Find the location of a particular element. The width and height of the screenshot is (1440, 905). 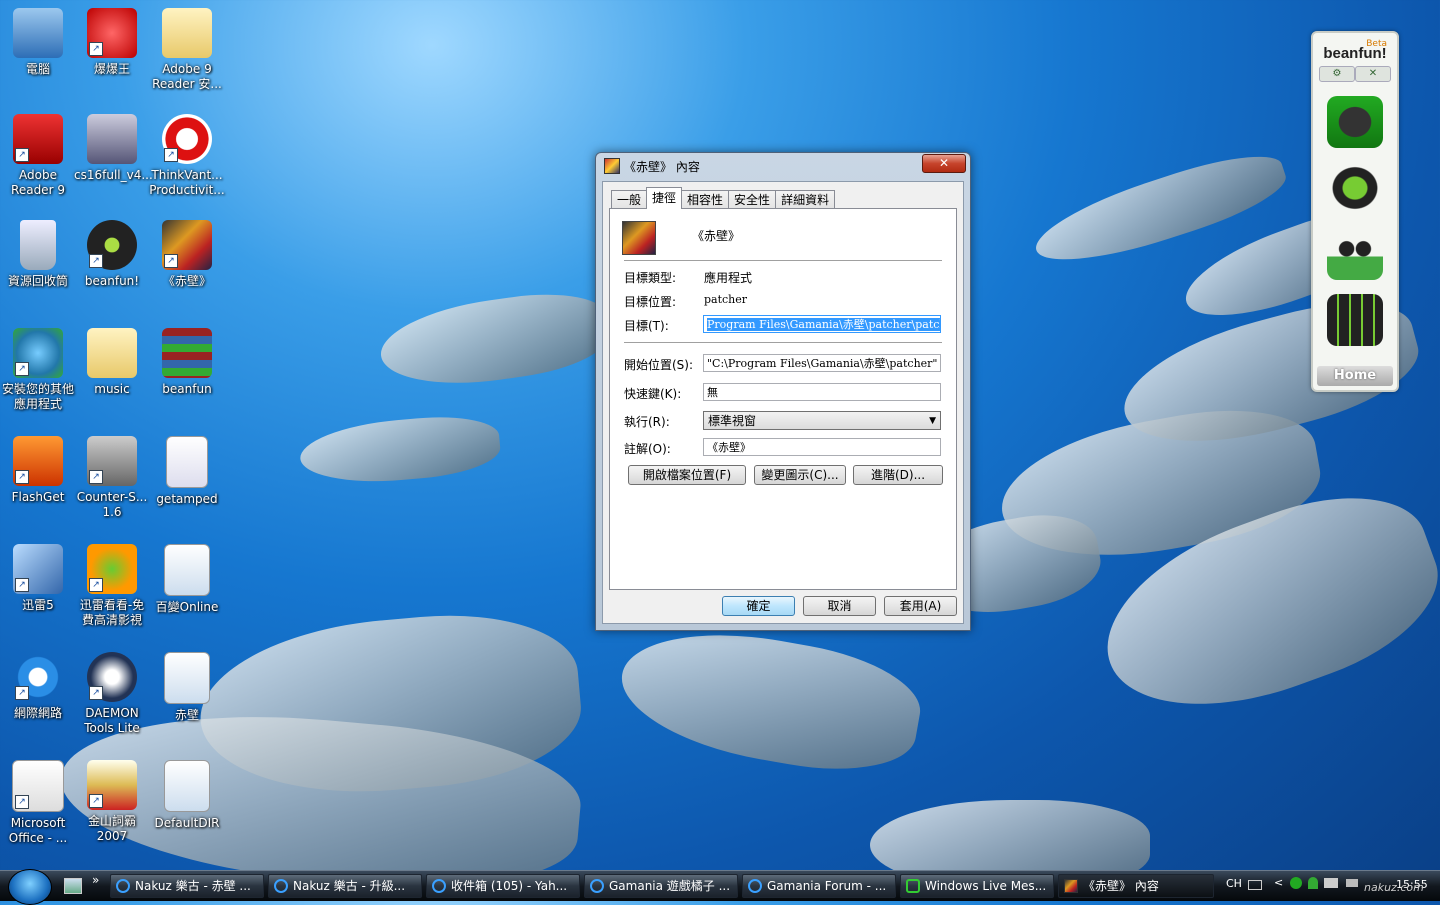

g-coin-icon is located at coordinates (1355, 188).